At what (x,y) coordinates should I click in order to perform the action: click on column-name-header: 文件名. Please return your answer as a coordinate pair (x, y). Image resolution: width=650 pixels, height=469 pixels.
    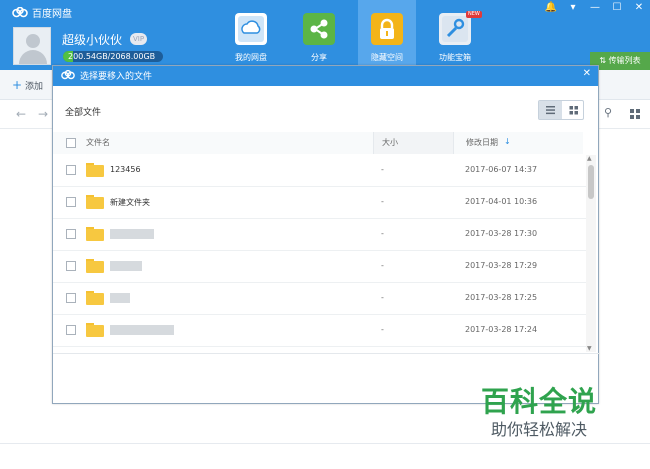
    Looking at the image, I should click on (213, 143).